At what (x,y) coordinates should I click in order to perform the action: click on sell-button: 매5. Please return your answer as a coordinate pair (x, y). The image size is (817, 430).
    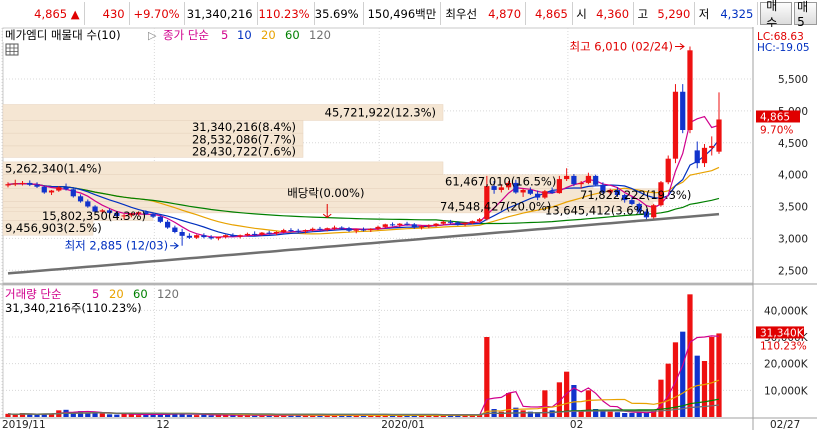
    Looking at the image, I should click on (805, 14).